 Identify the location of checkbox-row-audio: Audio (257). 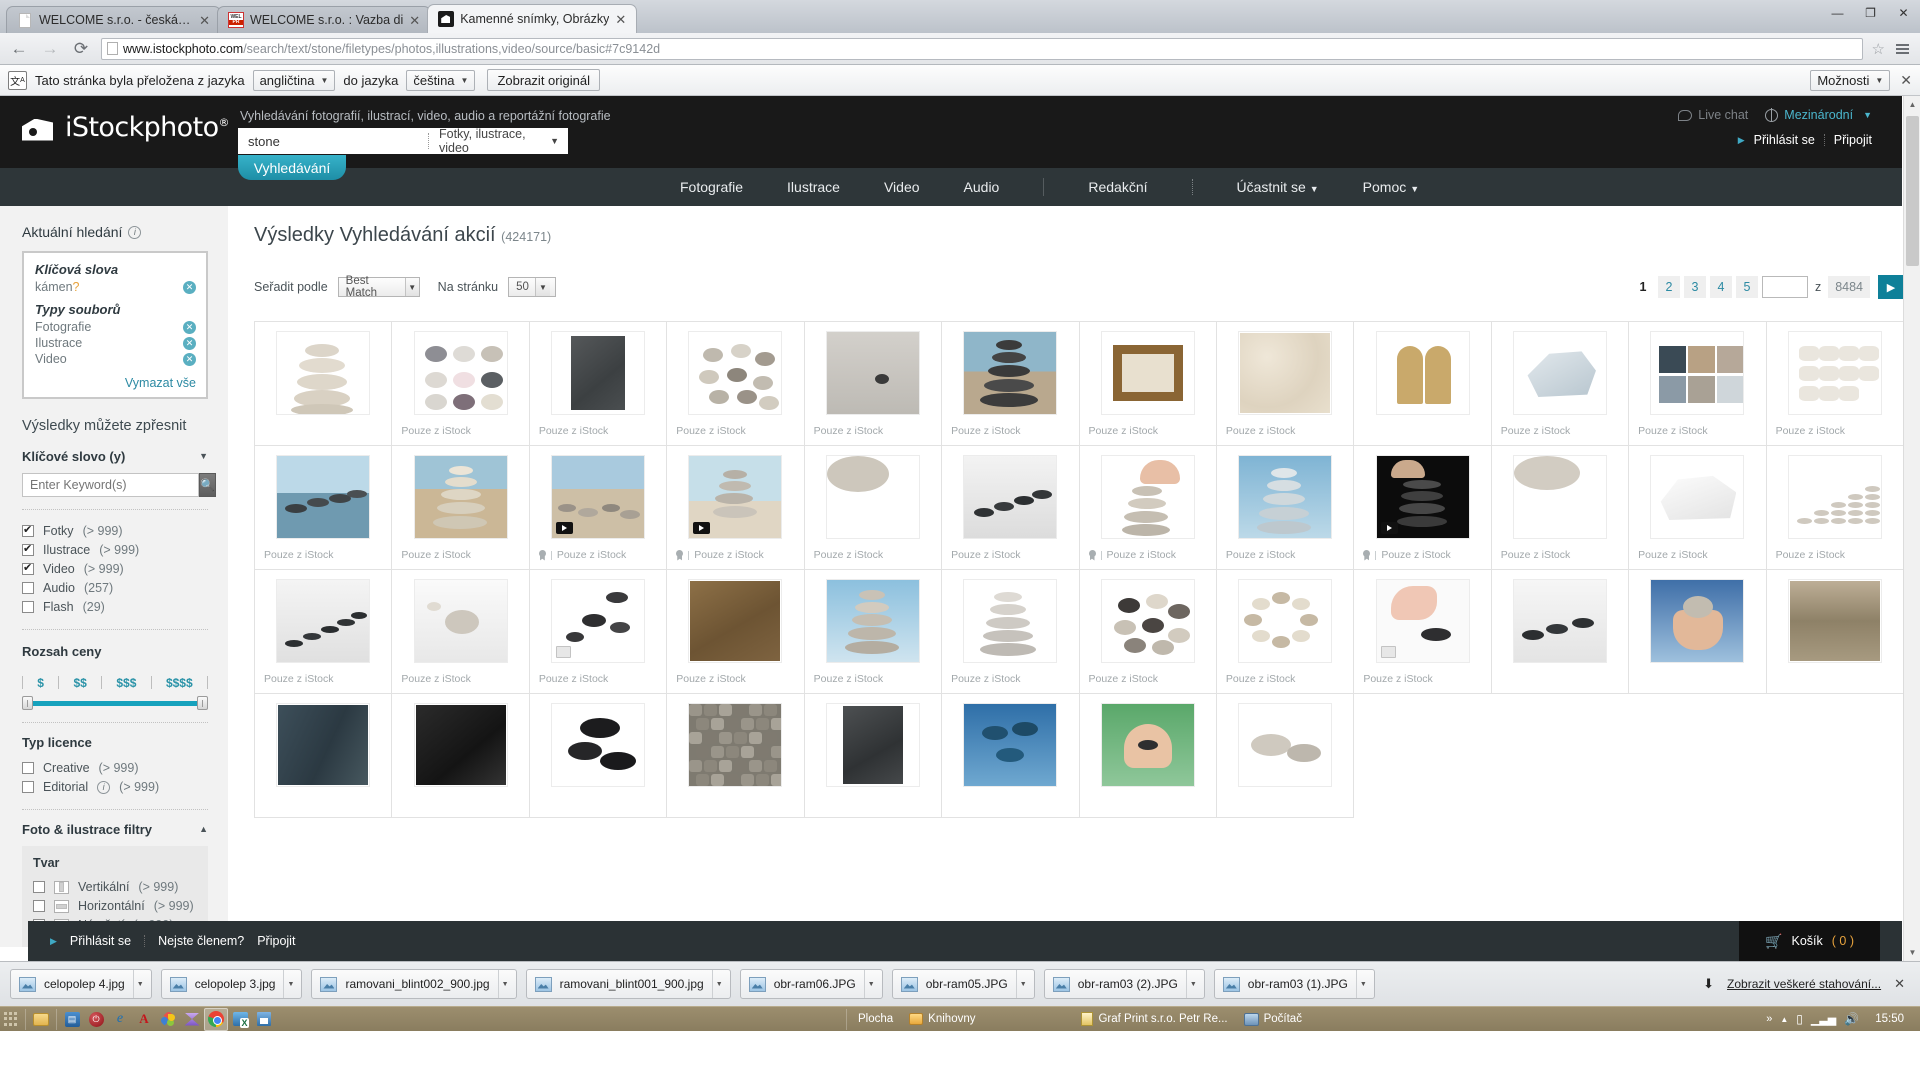
(115, 588).